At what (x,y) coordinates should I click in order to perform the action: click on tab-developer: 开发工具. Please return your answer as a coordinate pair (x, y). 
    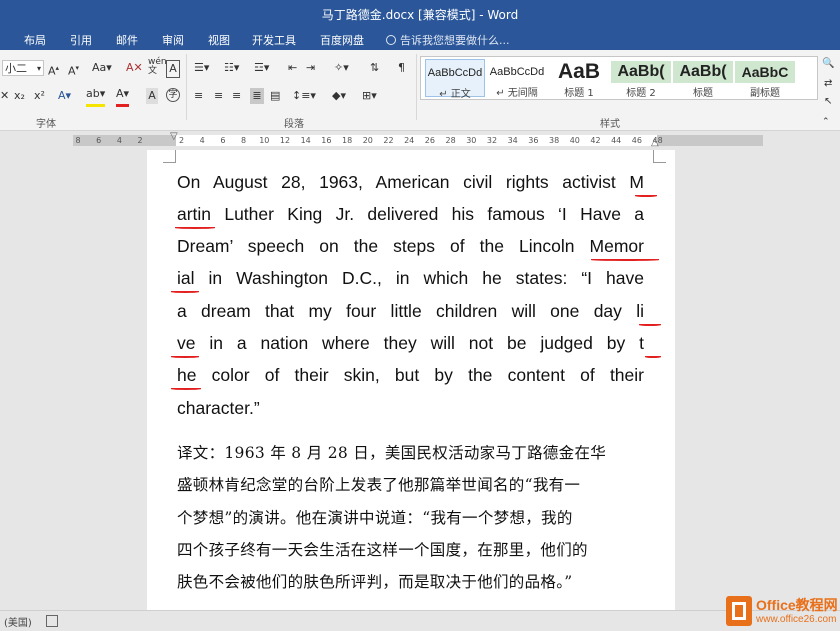
    Looking at the image, I should click on (274, 40).